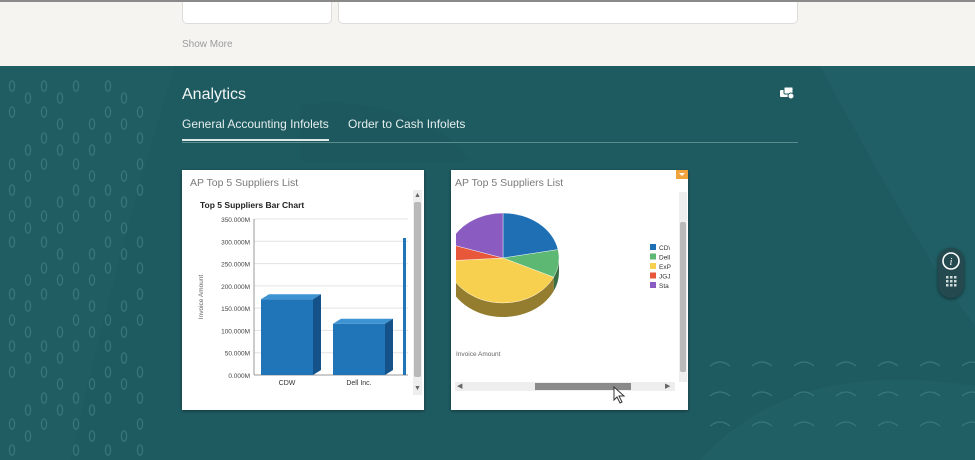 This screenshot has height=460, width=975. Describe the element at coordinates (235, 309) in the screenshot. I see `y-tick-label: 150.000M` at that location.